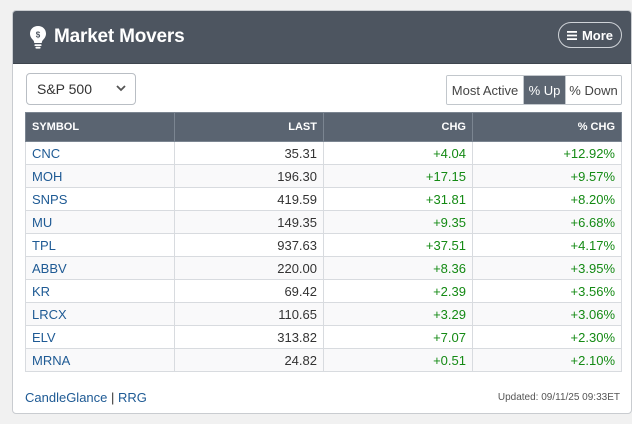  I want to click on change-value: +3.29, so click(398, 314).